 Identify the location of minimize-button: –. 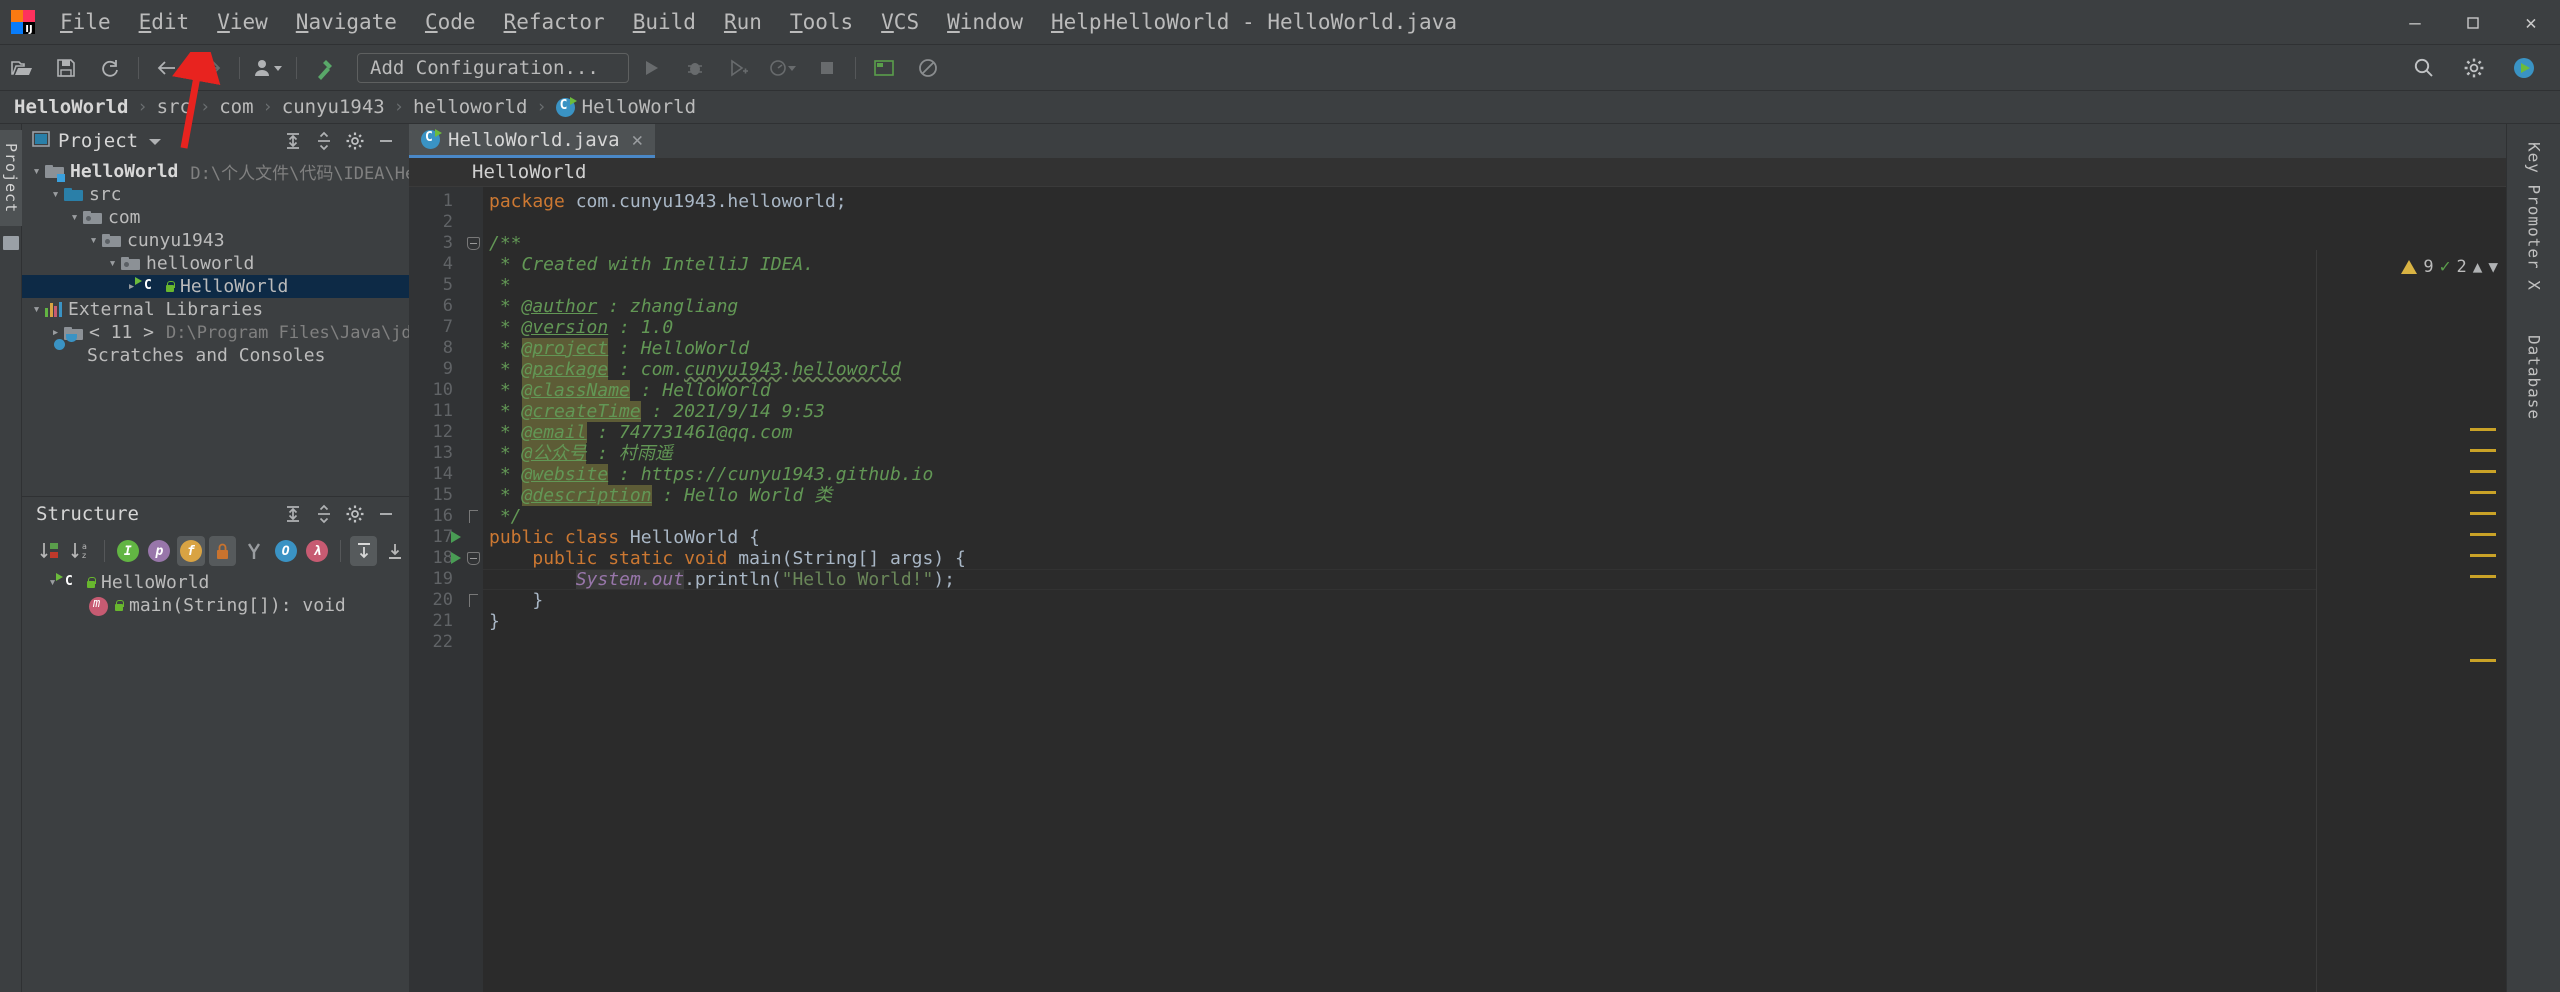
(2415, 22).